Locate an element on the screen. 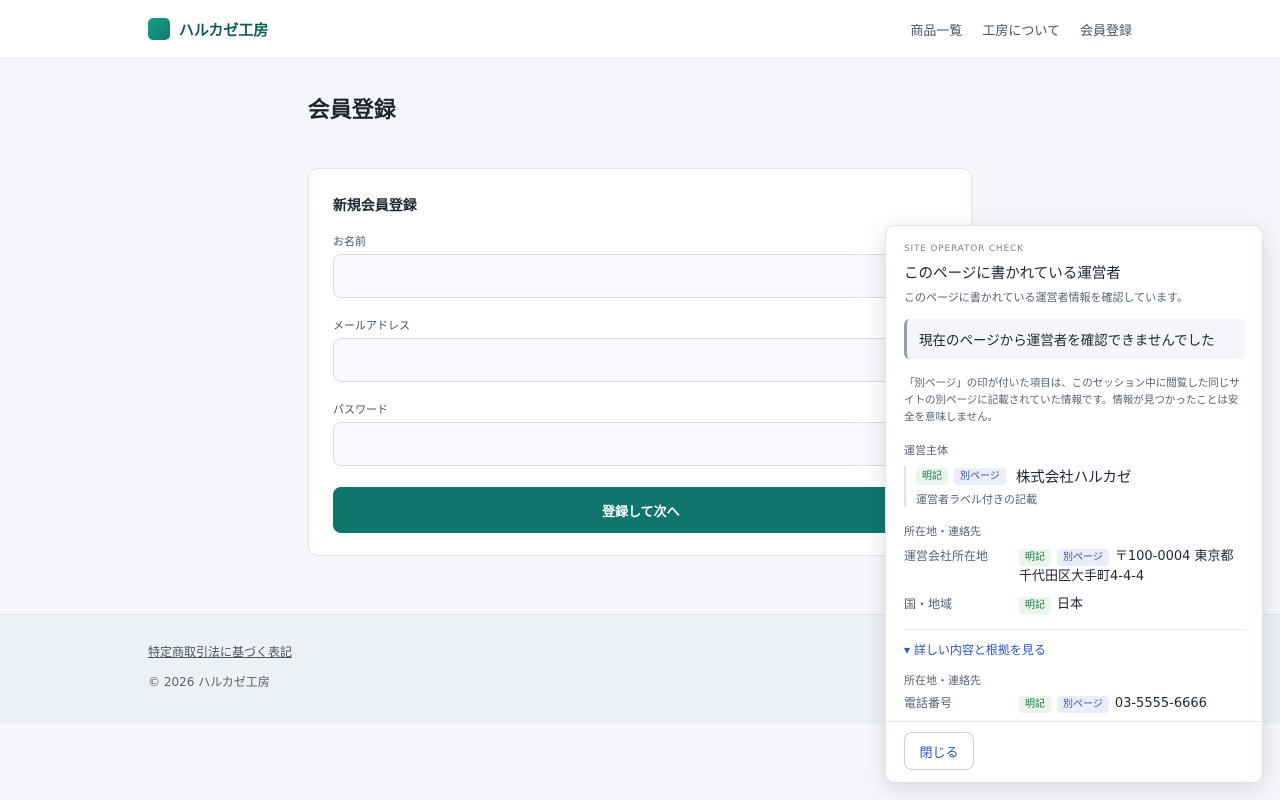 The height and width of the screenshot is (800, 1280). operator-sub: 運営者ラベル付きの記載 is located at coordinates (976, 499).